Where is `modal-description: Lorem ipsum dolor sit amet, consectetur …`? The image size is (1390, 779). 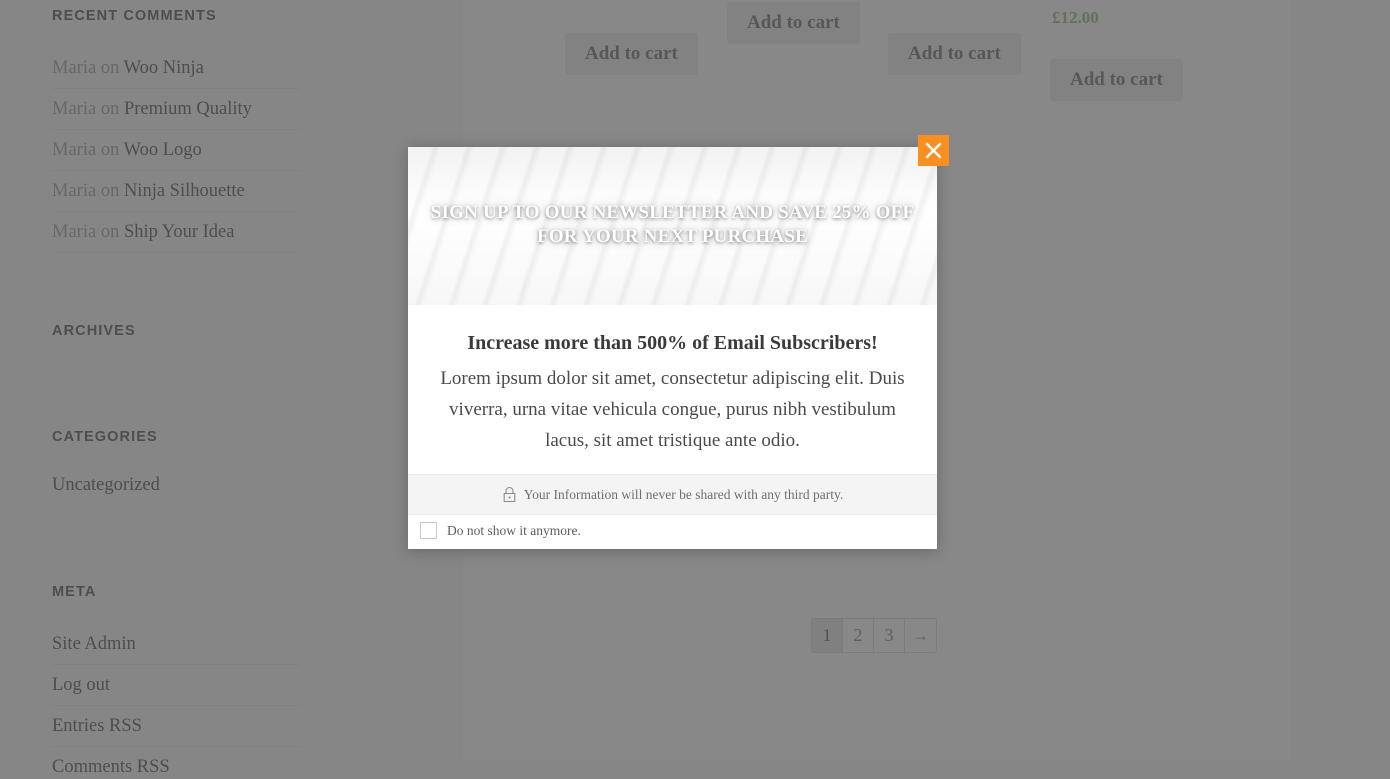
modal-description: Lorem ipsum dolor sit amet, consectetur … is located at coordinates (672, 409).